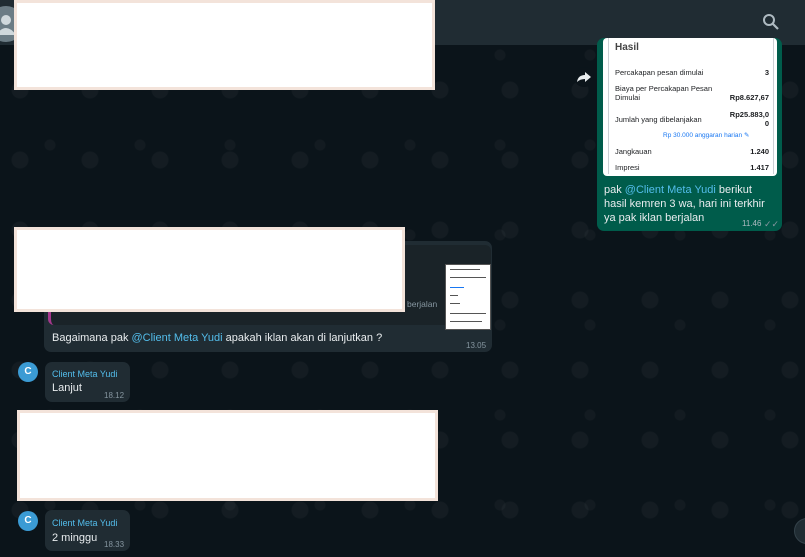 The height and width of the screenshot is (557, 805). I want to click on message-time: 13.05, so click(476, 345).